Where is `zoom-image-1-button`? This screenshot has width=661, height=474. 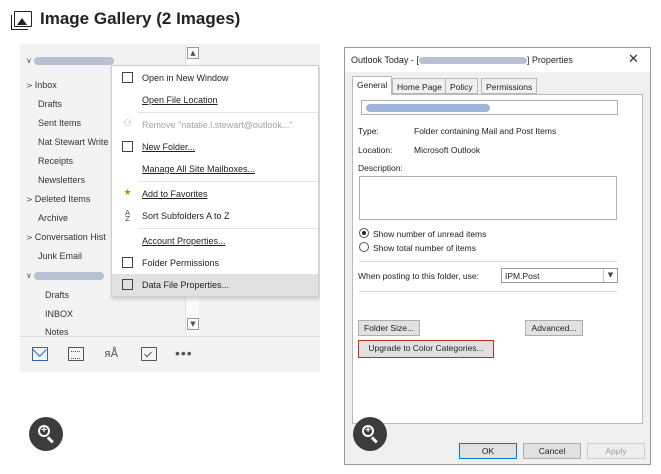 zoom-image-1-button is located at coordinates (46, 434).